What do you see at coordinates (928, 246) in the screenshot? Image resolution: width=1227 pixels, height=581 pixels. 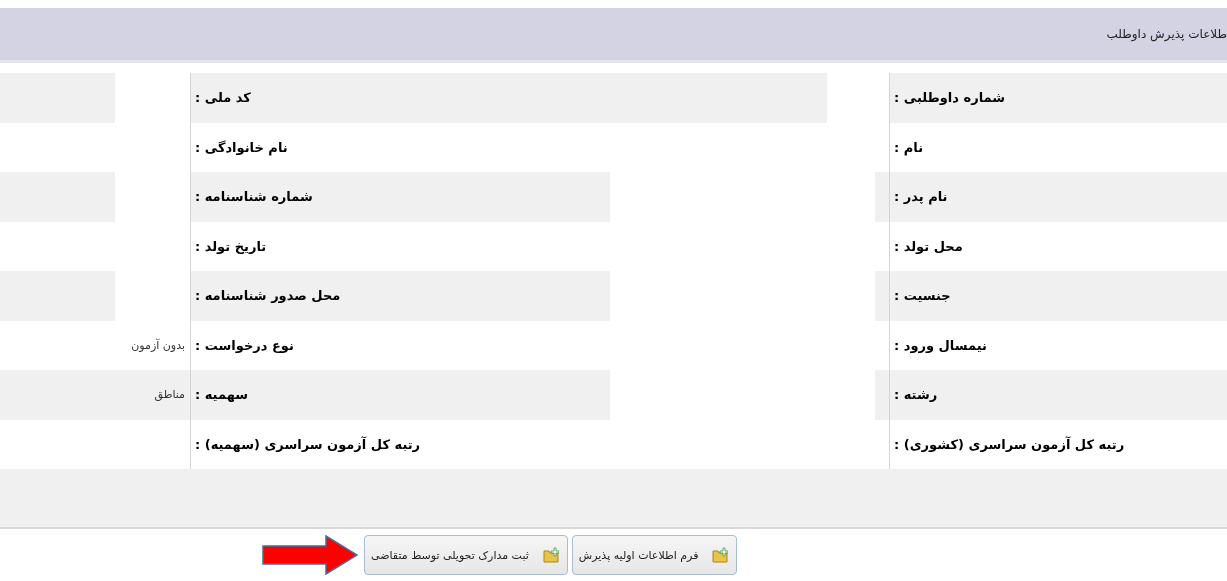 I see `field-label: محل تولد :` at bounding box center [928, 246].